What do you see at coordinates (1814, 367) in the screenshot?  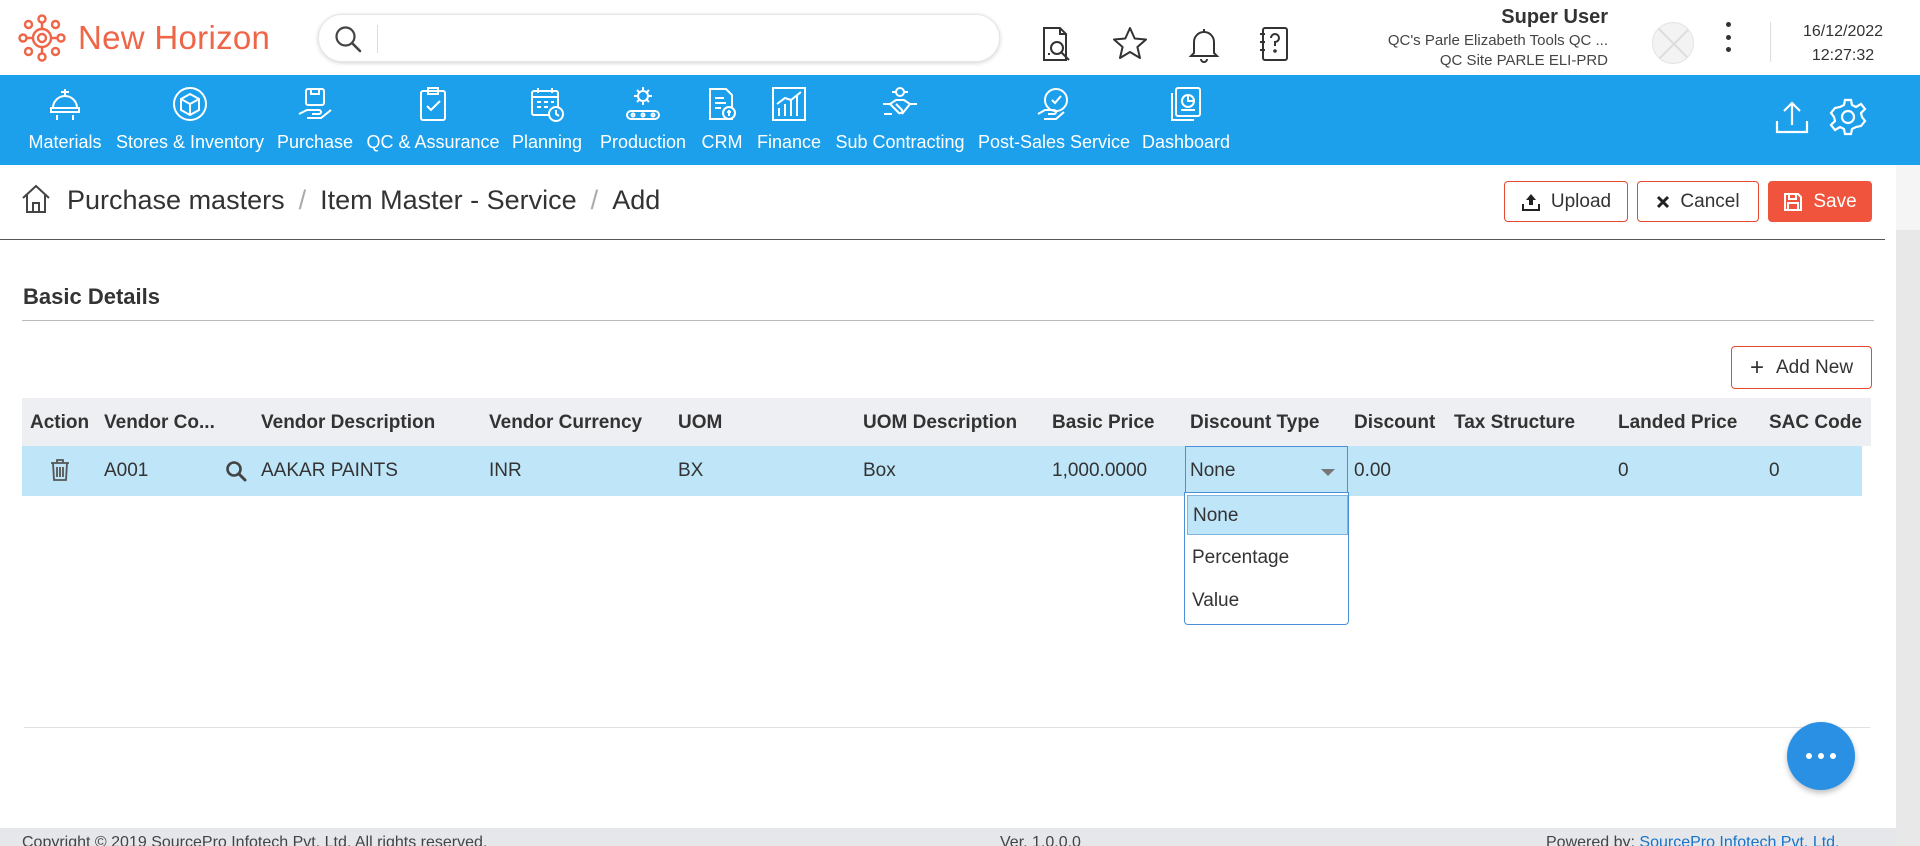 I see `add-new-label: Add New` at bounding box center [1814, 367].